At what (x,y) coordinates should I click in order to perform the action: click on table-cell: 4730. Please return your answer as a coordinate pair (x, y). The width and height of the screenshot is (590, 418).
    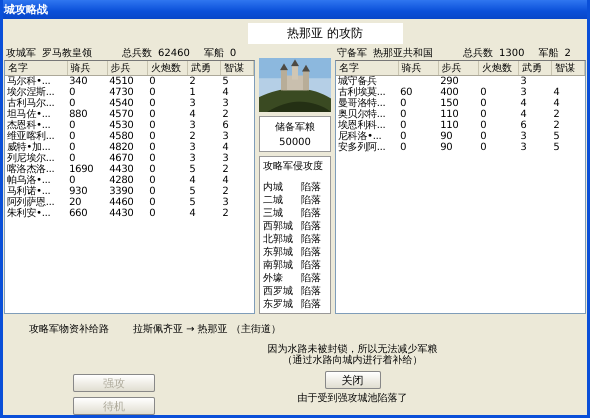
    Looking at the image, I should click on (121, 92).